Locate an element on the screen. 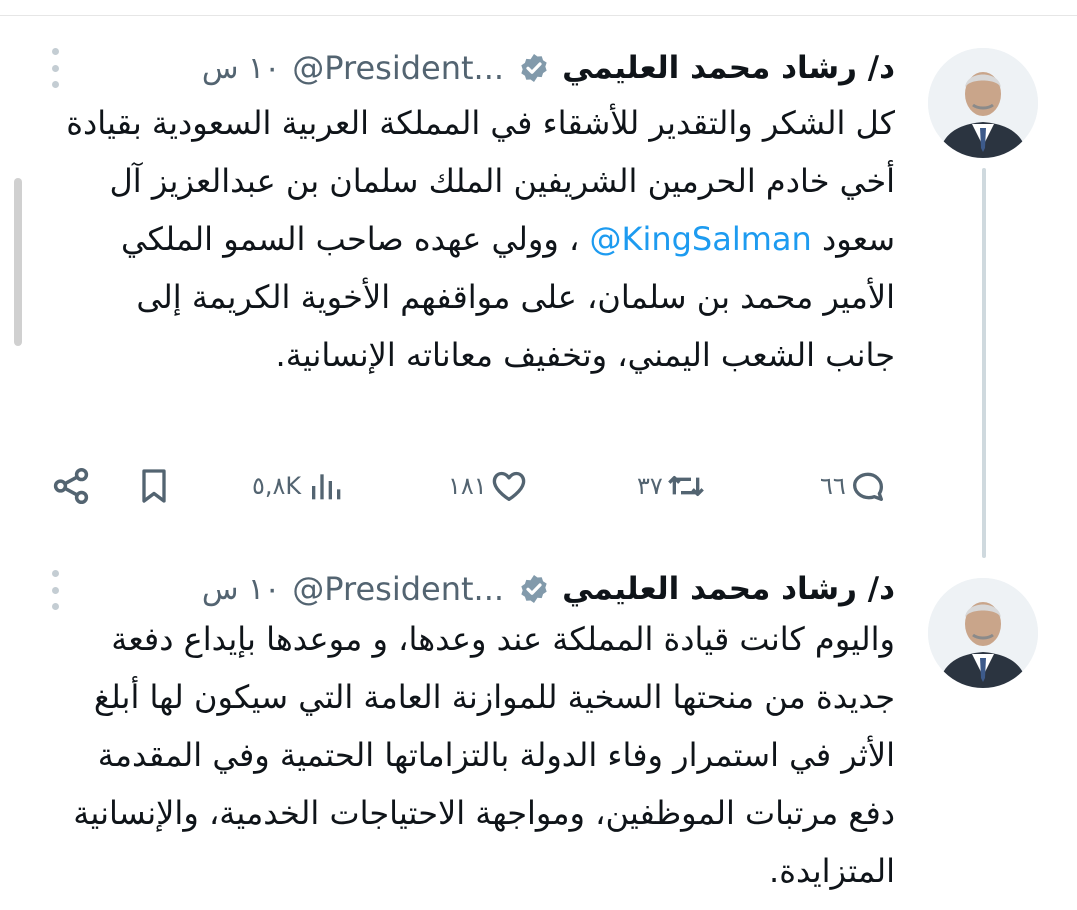  mention-link: @KingSalman is located at coordinates (700, 239).